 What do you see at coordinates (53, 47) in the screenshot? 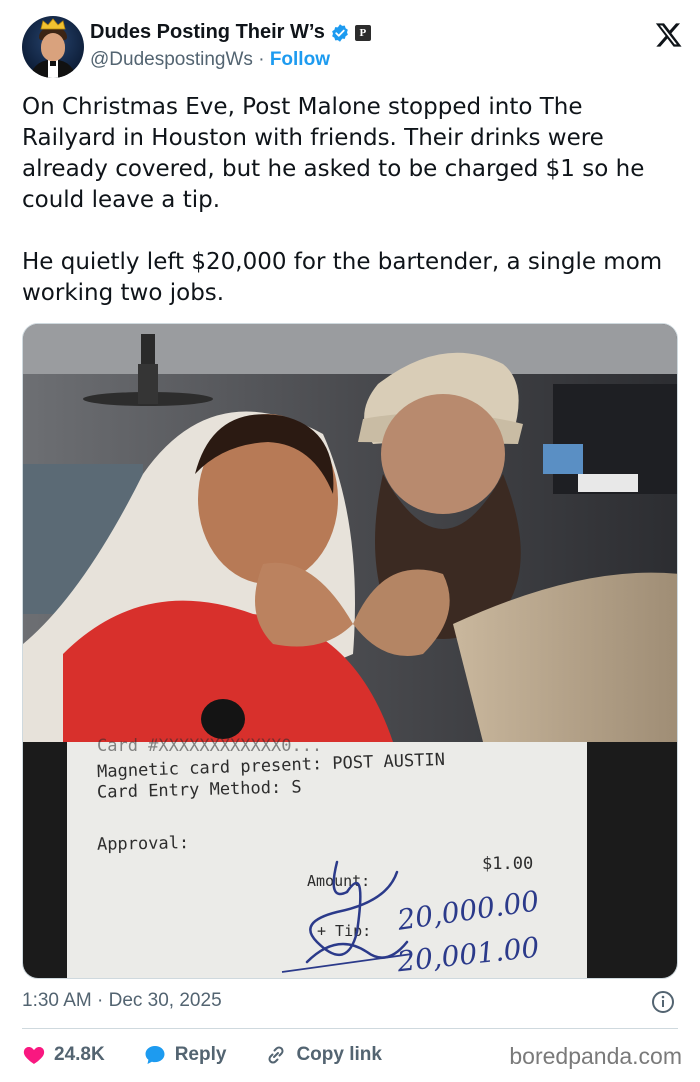
I see `avatar` at bounding box center [53, 47].